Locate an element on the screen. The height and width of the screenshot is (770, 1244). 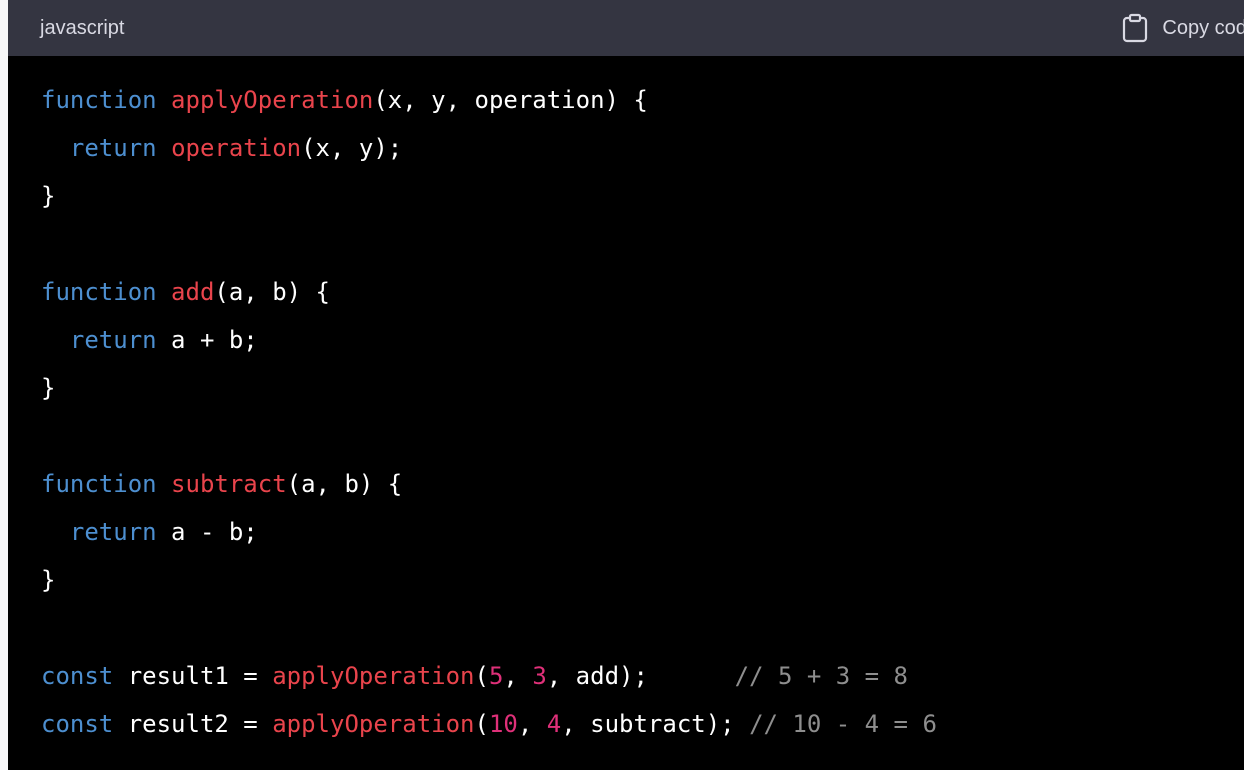
comment-token: // 10 - 4 = 6 is located at coordinates (843, 724).